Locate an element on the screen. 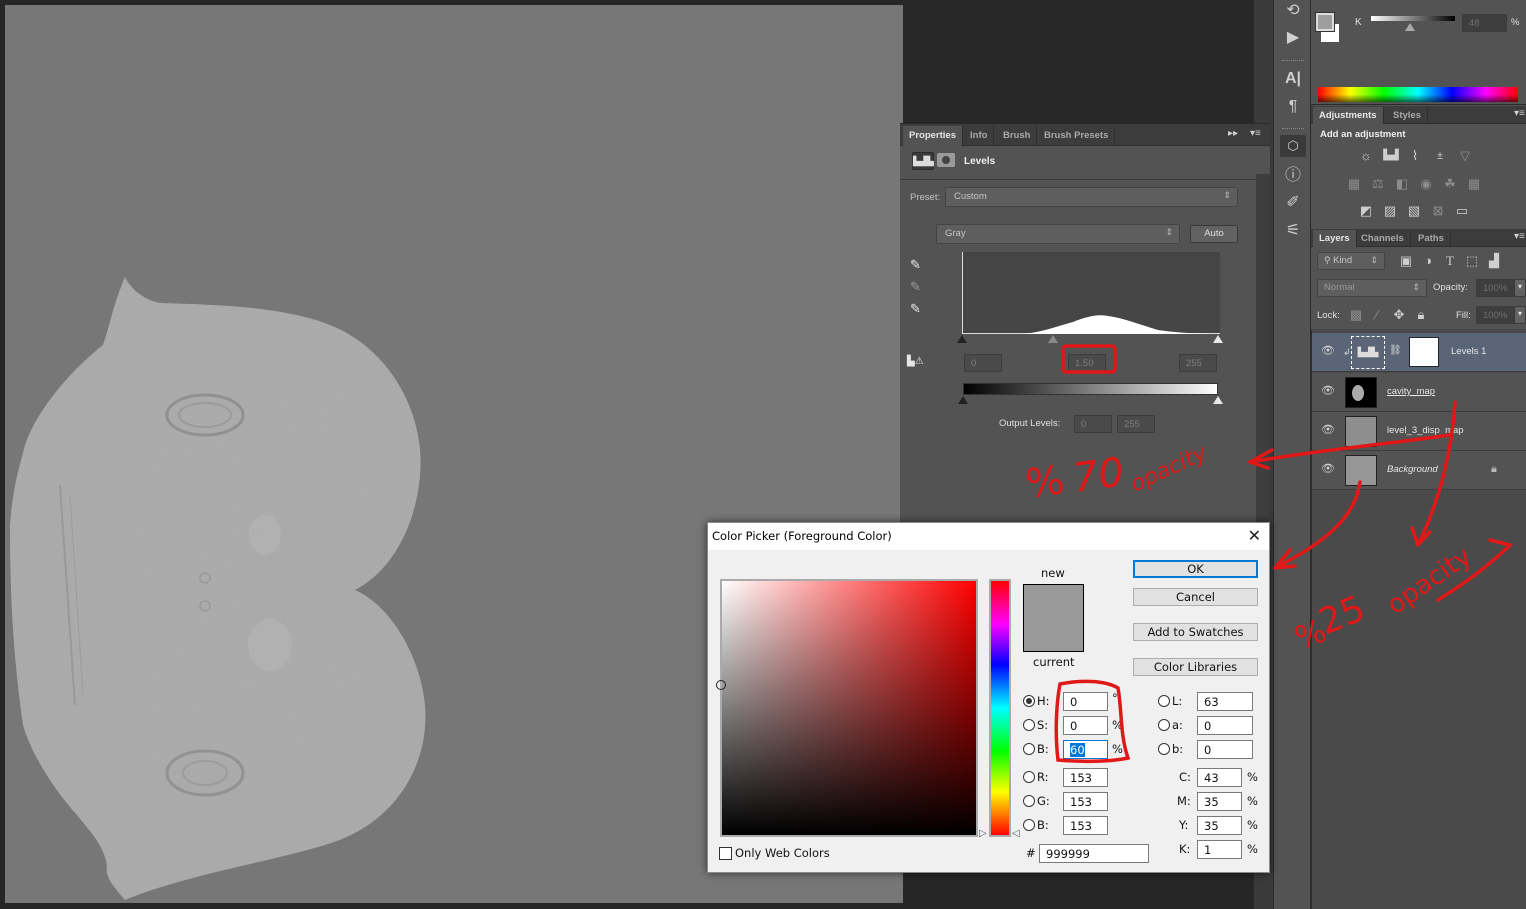  output-black-slider is located at coordinates (963, 400).